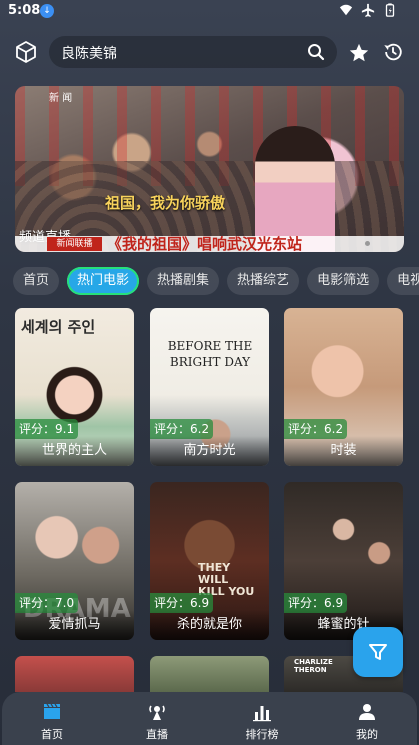 The height and width of the screenshot is (745, 419). I want to click on tab-home: 首页, so click(36, 281).